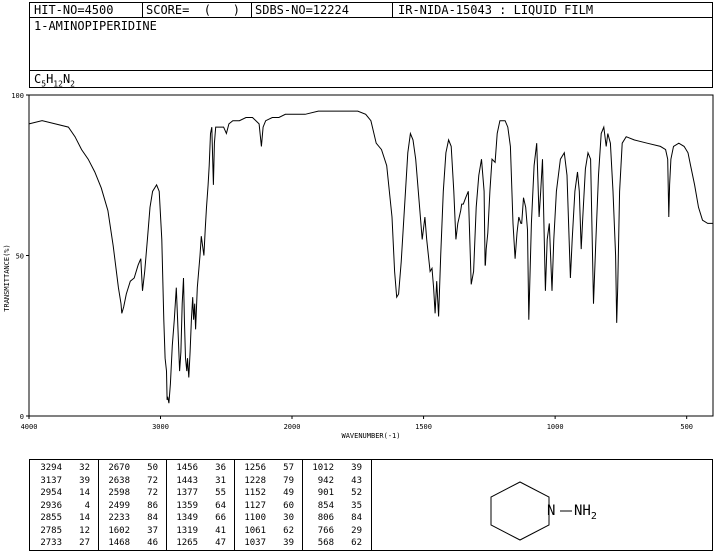 The height and width of the screenshot is (554, 715). Describe the element at coordinates (220, 493) in the screenshot. I see `peak-transmittance: 55` at that location.